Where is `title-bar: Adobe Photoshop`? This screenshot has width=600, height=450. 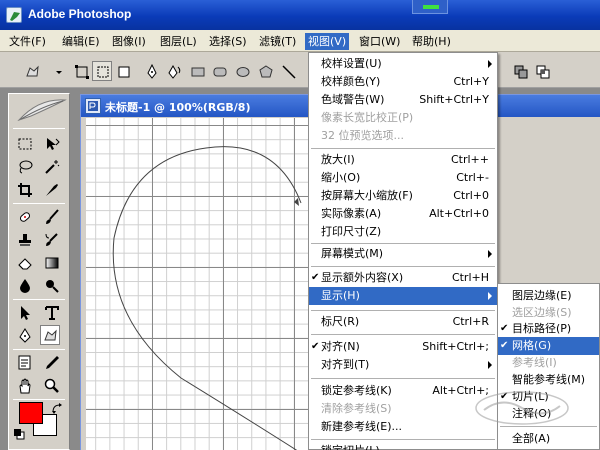 title-bar: Adobe Photoshop is located at coordinates (300, 15).